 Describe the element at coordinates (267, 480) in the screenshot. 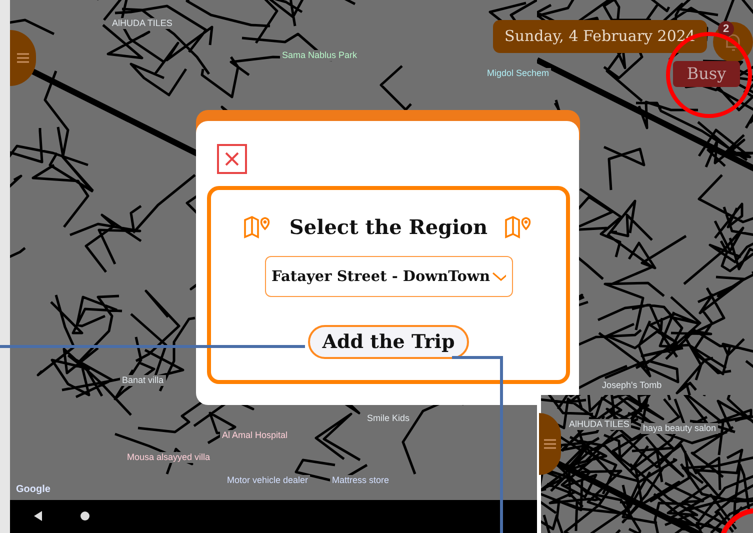

I see `map-label: Motor vehicle dealer` at that location.